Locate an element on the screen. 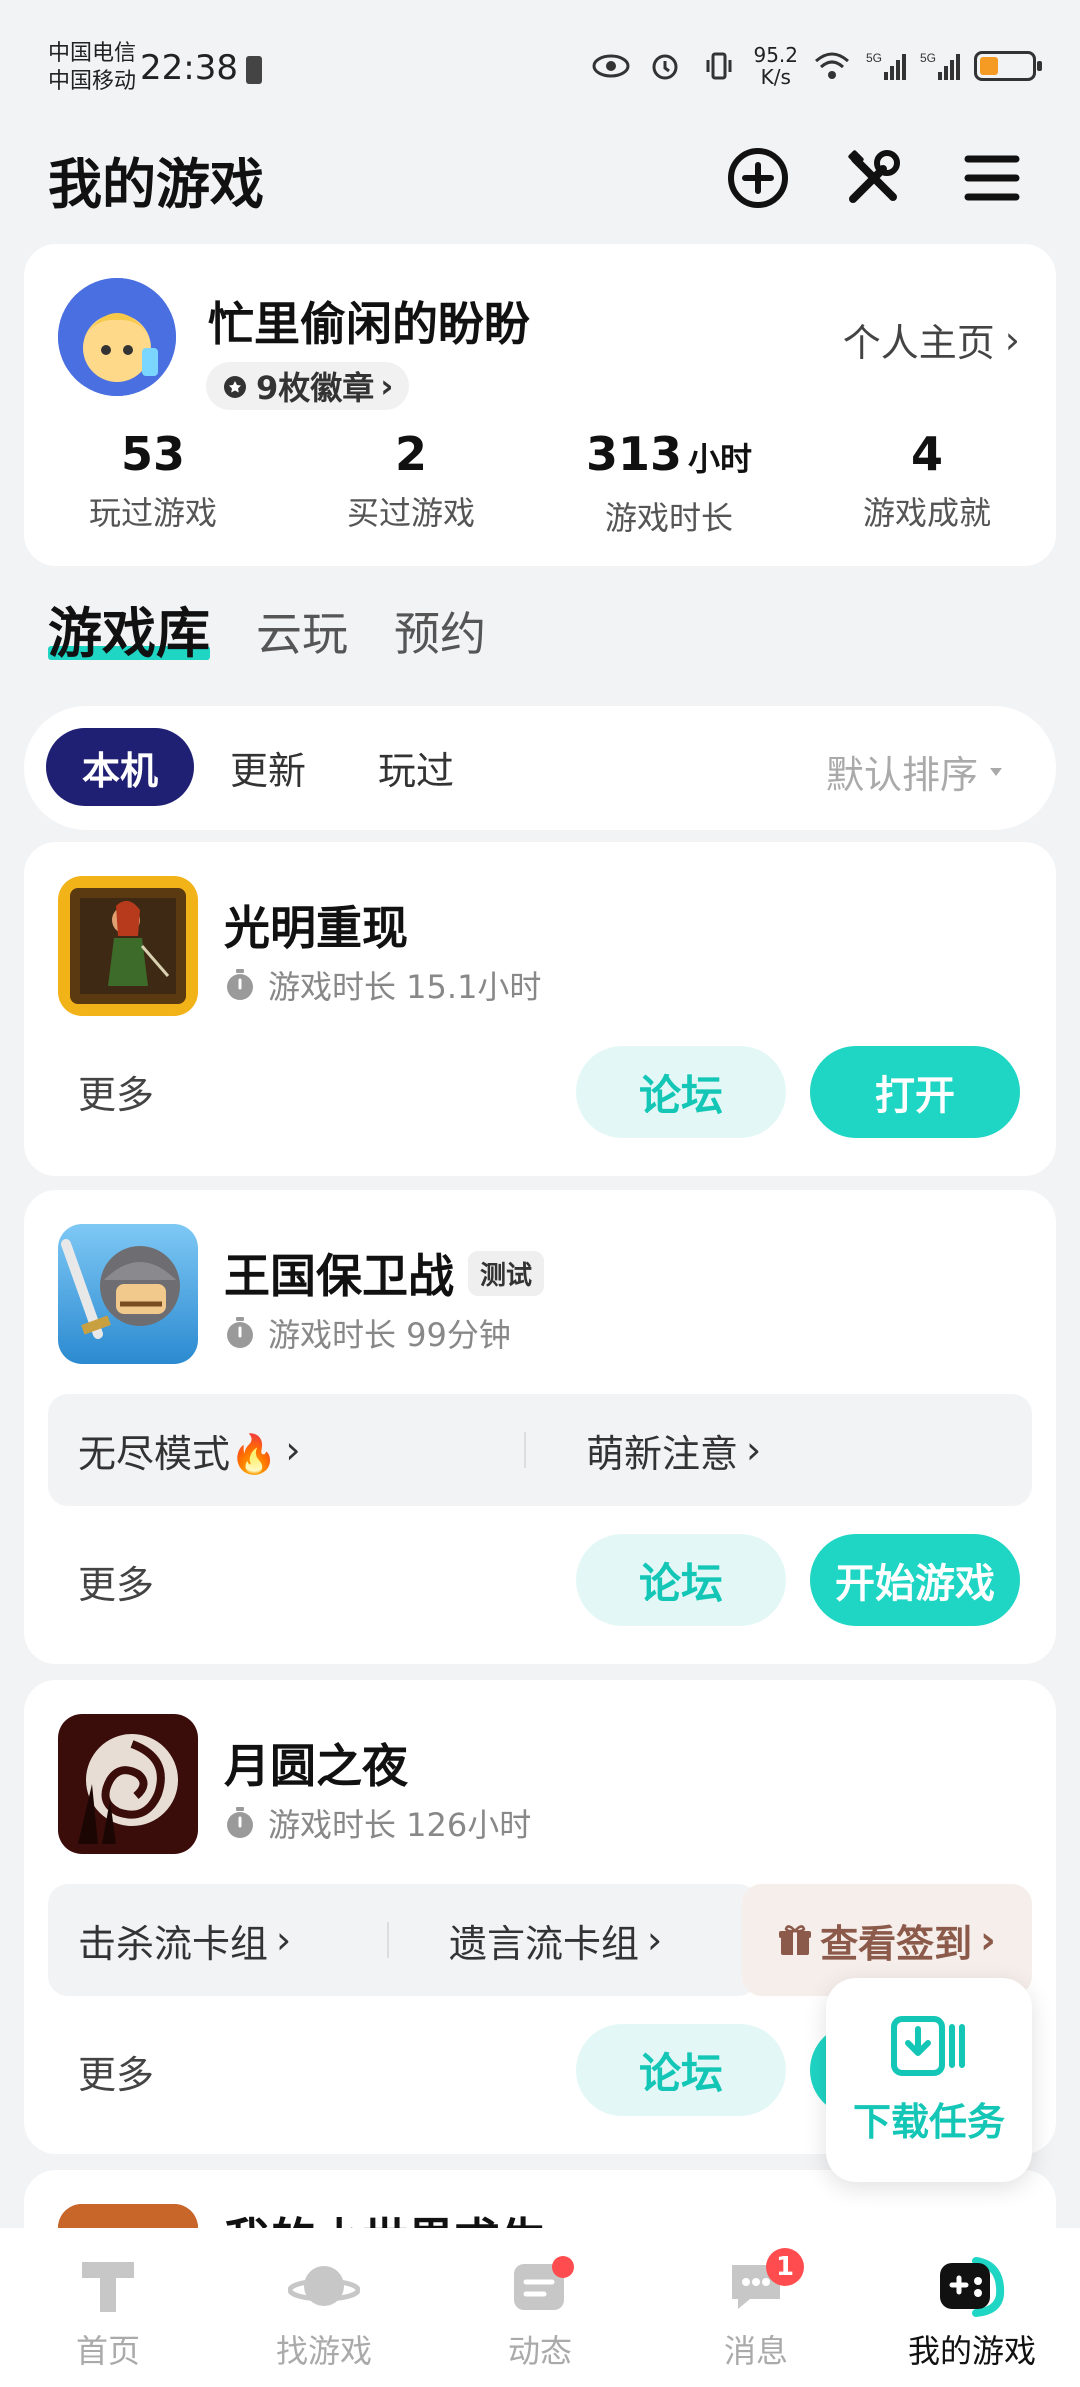 The width and height of the screenshot is (1080, 2387). stat-label: 买过游戏 is located at coordinates (410, 513).